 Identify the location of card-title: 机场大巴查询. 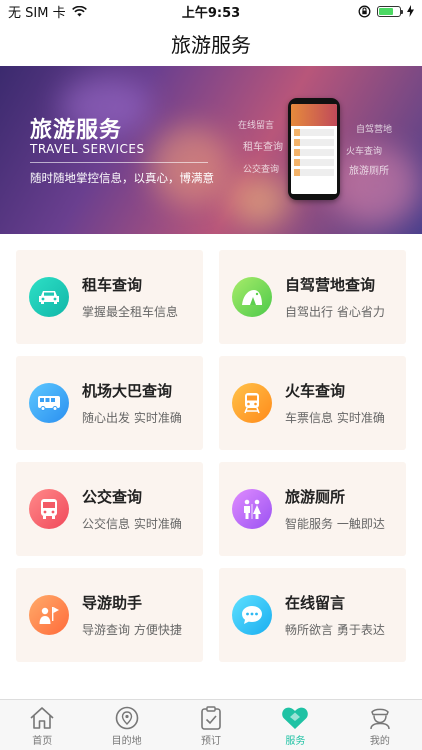
(127, 391).